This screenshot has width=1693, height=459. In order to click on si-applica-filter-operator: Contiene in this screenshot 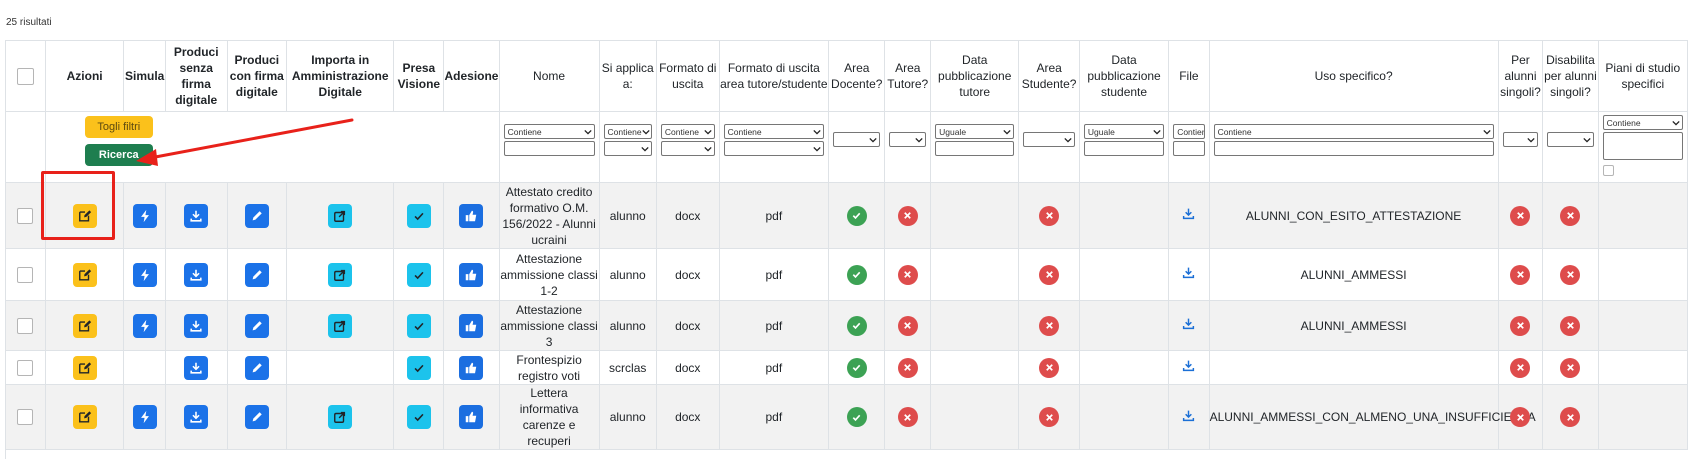, I will do `click(627, 131)`.